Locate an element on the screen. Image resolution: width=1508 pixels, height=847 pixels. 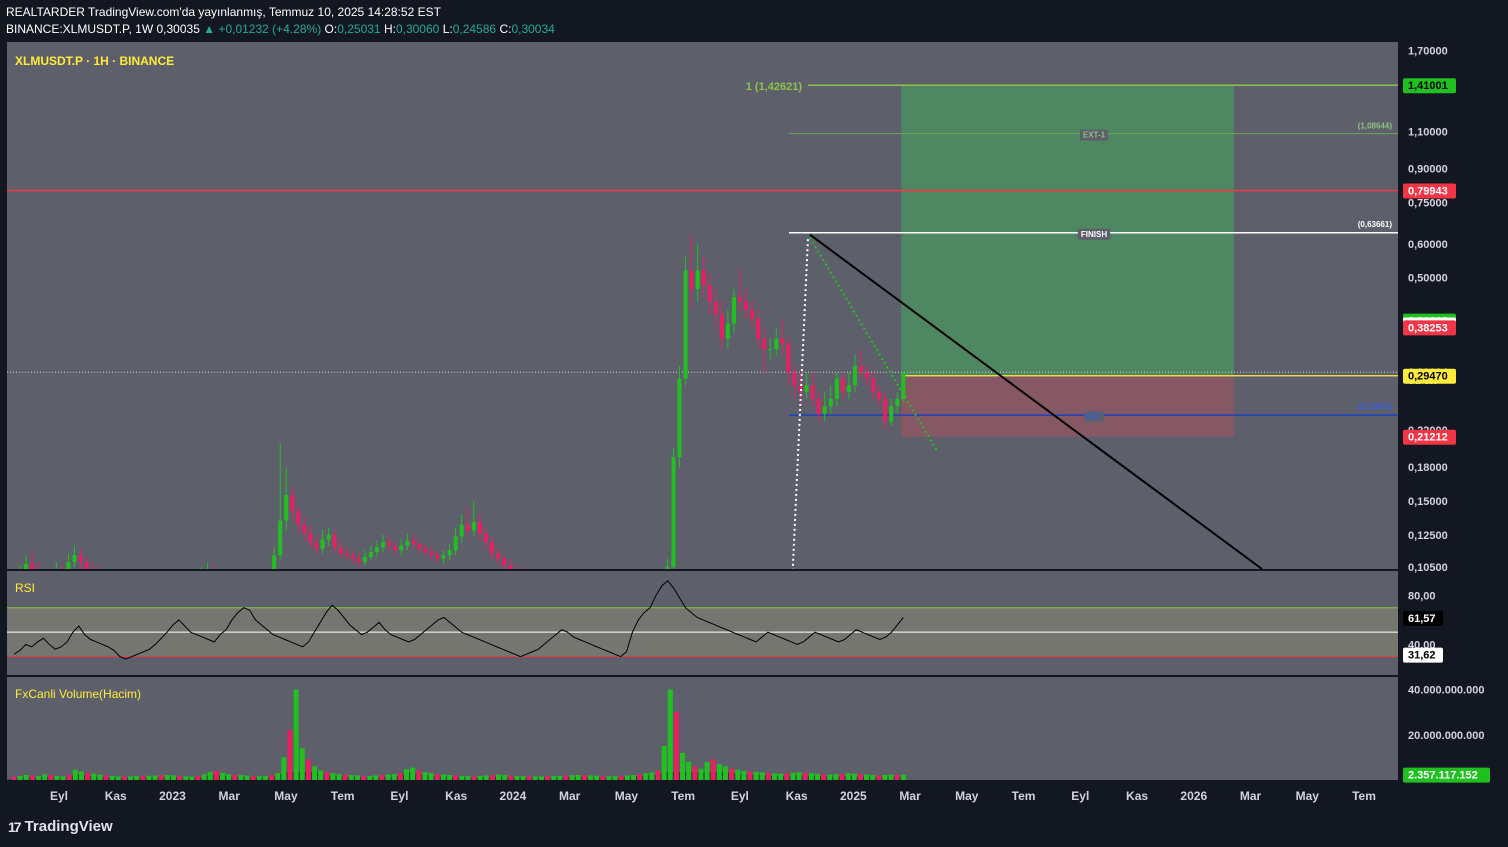
target-label: 1 (1,42621) is located at coordinates (774, 87).